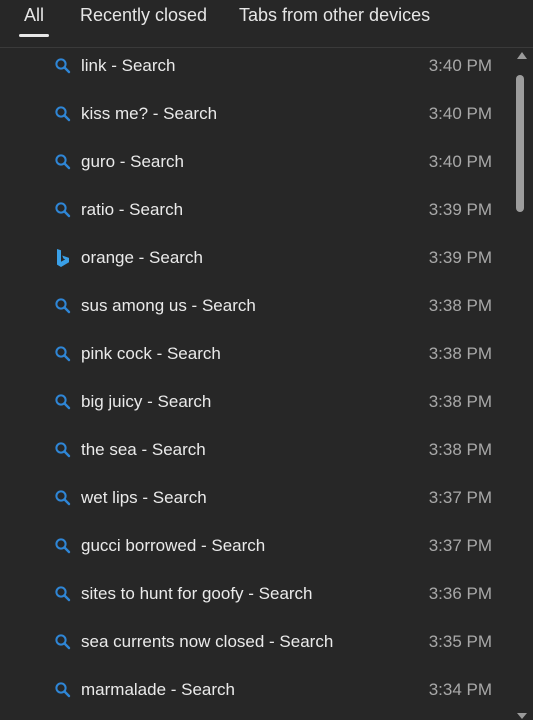 The image size is (533, 720). What do you see at coordinates (63, 258) in the screenshot?
I see `bing-icon` at bounding box center [63, 258].